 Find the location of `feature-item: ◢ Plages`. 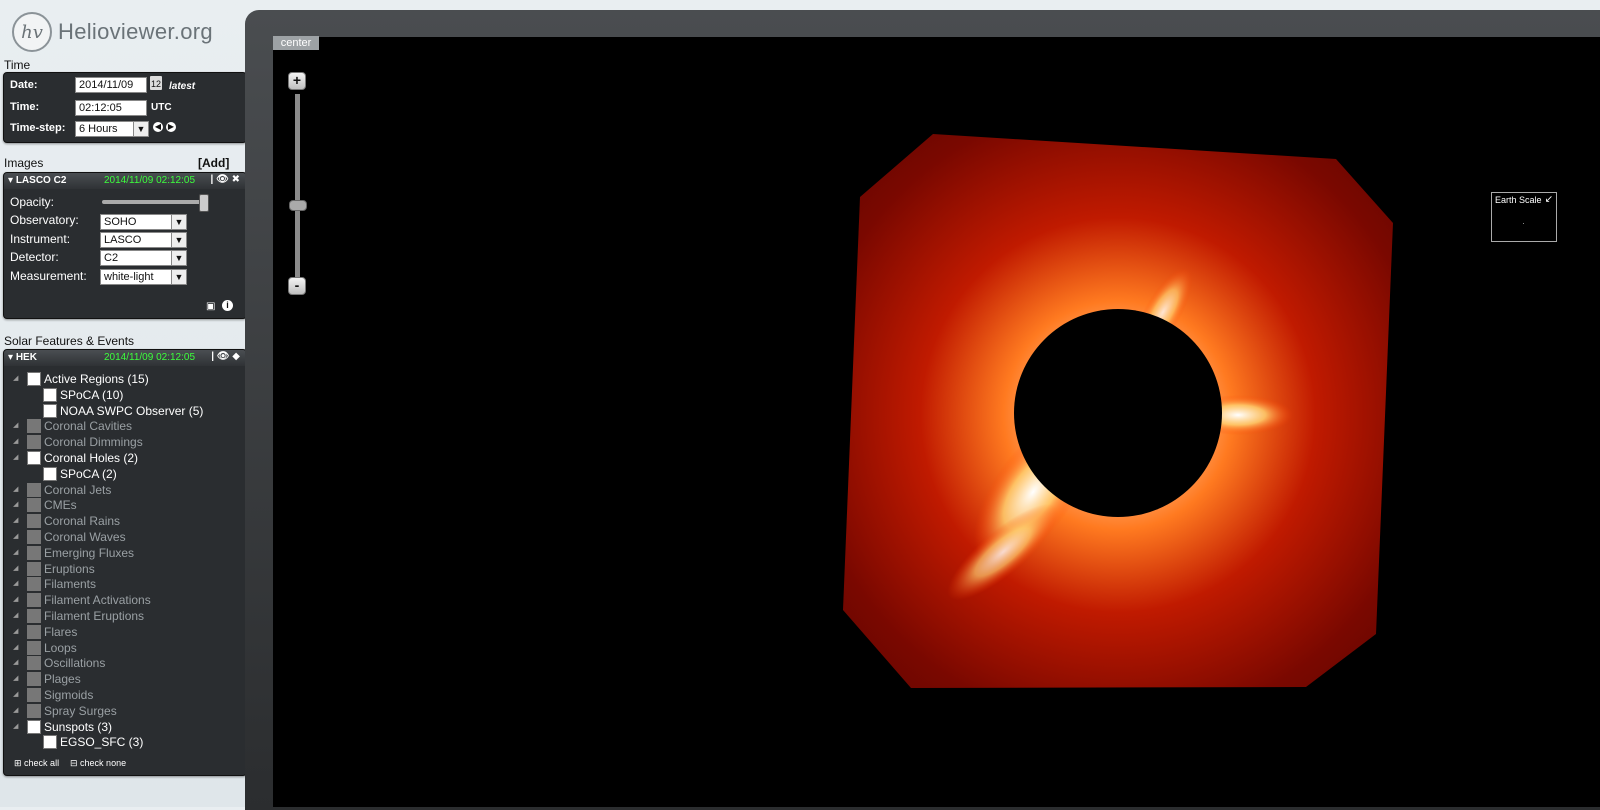

feature-item: ◢ Plages is located at coordinates (47, 679).